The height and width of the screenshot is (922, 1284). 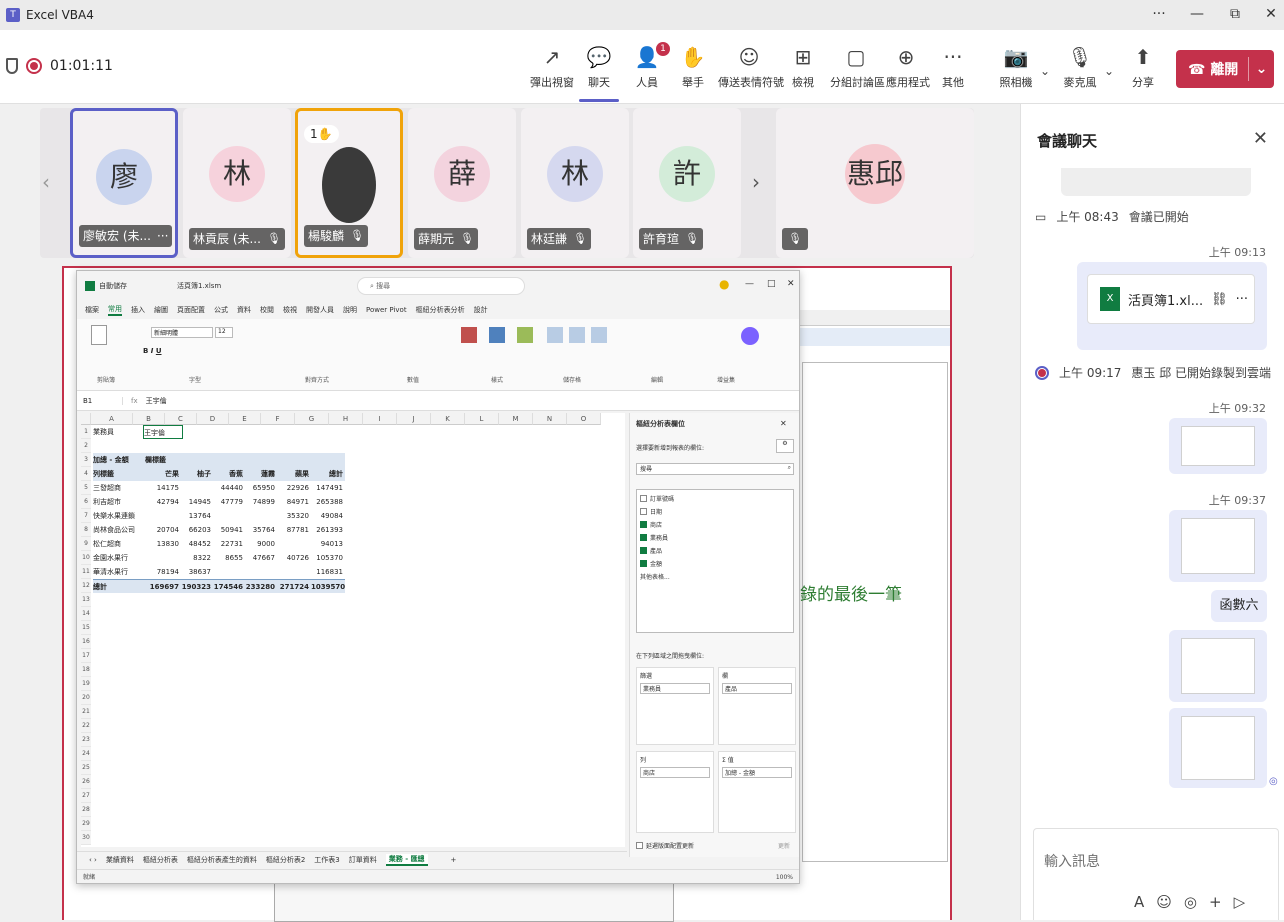 I want to click on pivot-col-header: 蘋果, so click(x=294, y=474).